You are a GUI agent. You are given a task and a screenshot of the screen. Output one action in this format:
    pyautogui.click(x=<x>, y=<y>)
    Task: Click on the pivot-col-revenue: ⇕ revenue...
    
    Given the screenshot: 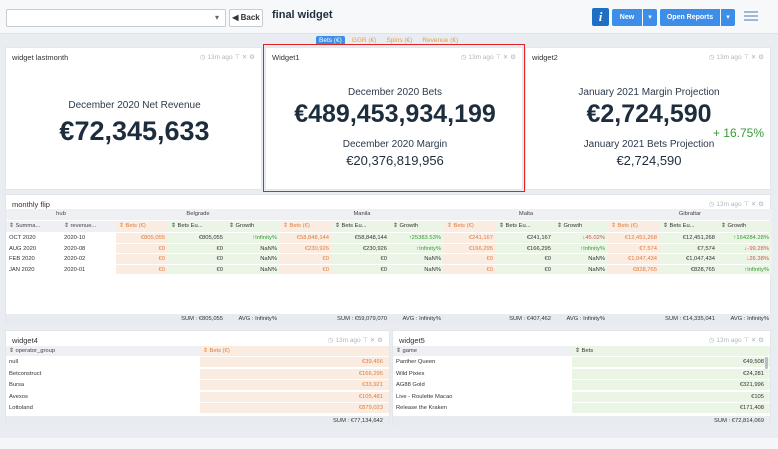 What is the action you would take?
    pyautogui.click(x=88, y=226)
    